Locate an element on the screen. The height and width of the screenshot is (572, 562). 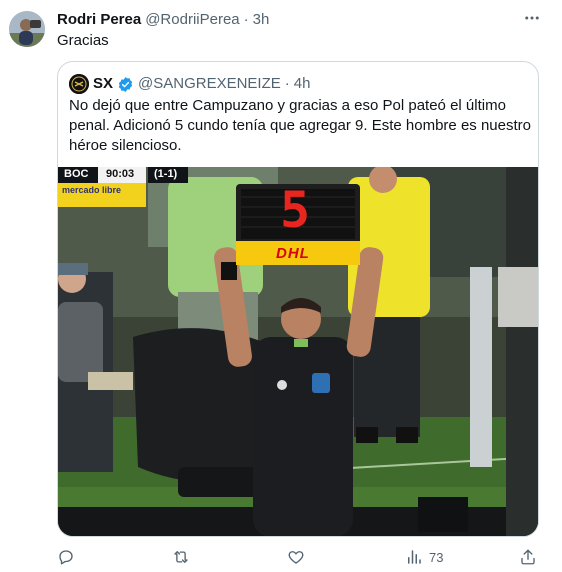
quoted-header: SX @SANGREXENEIZE · 4h is located at coordinates (189, 84).